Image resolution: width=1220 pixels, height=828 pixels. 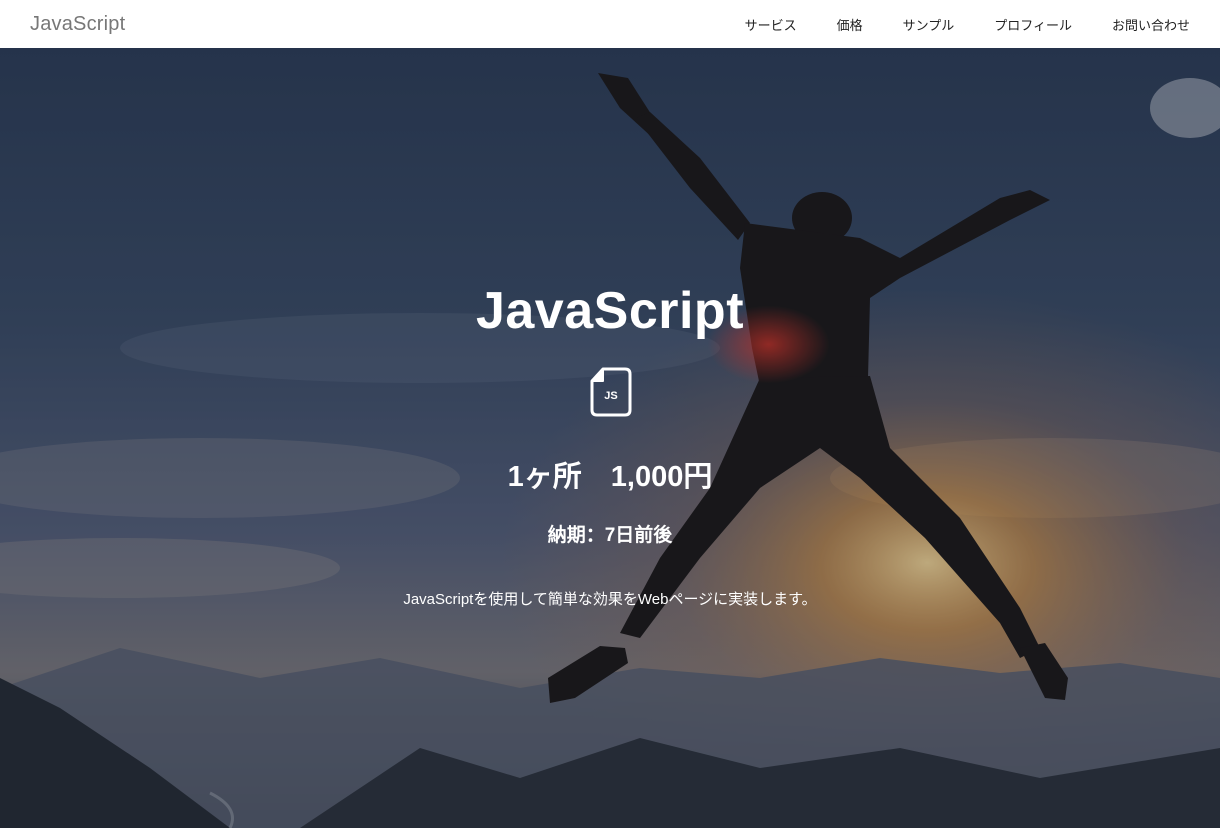 I want to click on nav-link-profile: プロフィール, so click(x=1033, y=24).